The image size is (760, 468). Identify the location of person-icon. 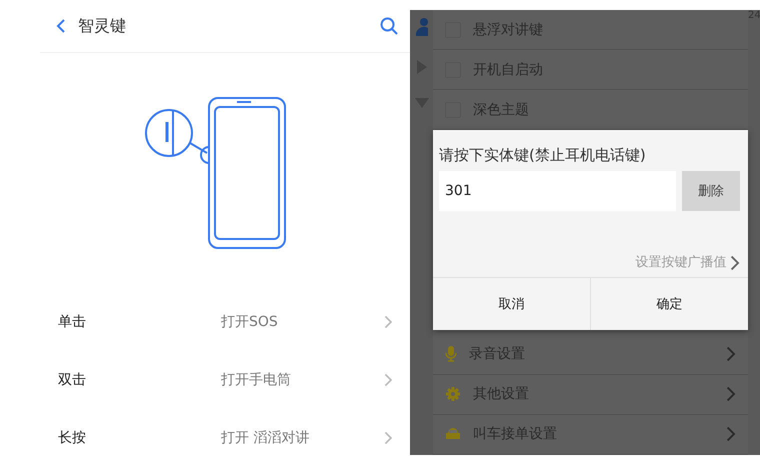
(422, 27).